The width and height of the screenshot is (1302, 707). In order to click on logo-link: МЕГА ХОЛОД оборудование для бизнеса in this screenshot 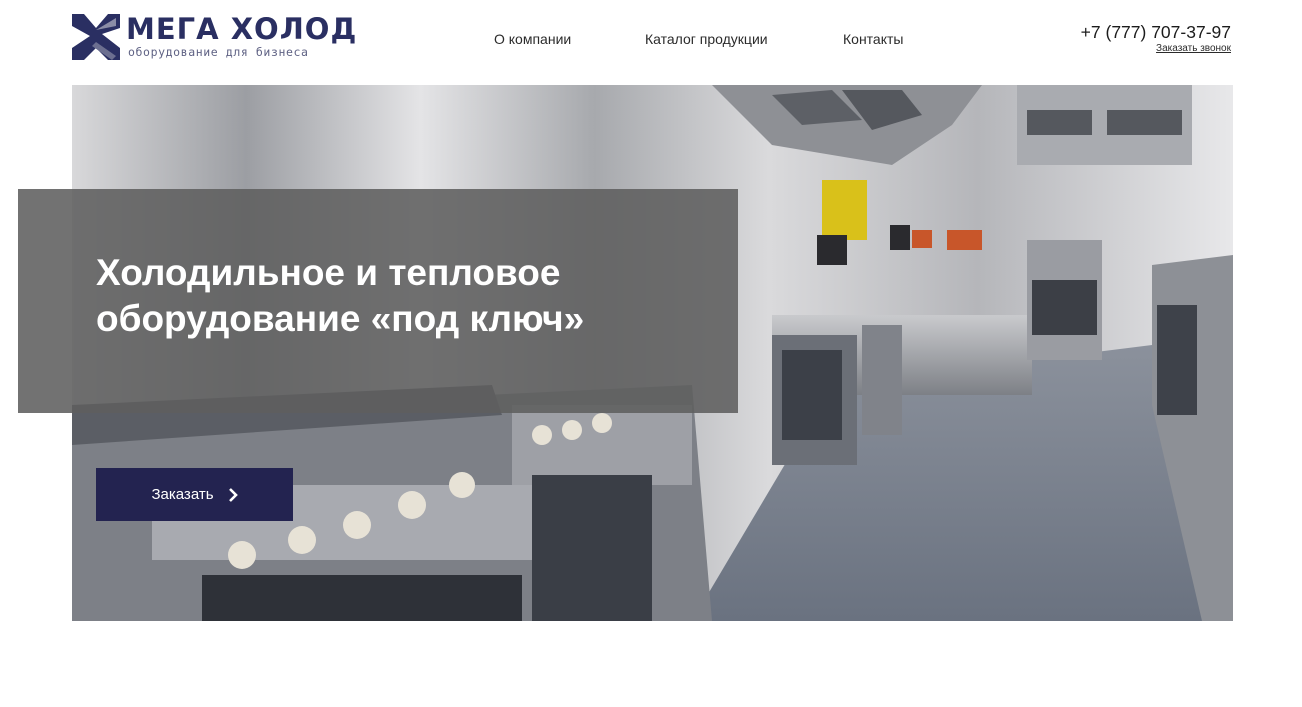, I will do `click(214, 38)`.